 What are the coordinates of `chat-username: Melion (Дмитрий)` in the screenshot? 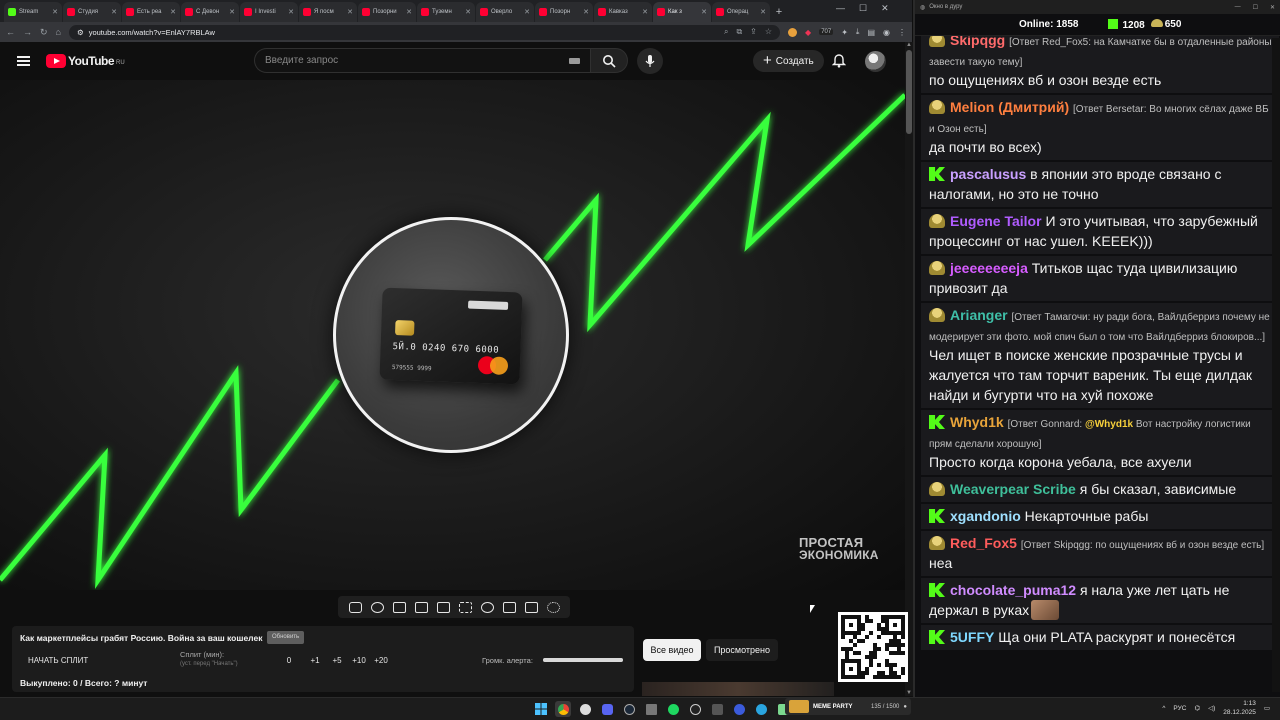 It's located at (1009, 107).